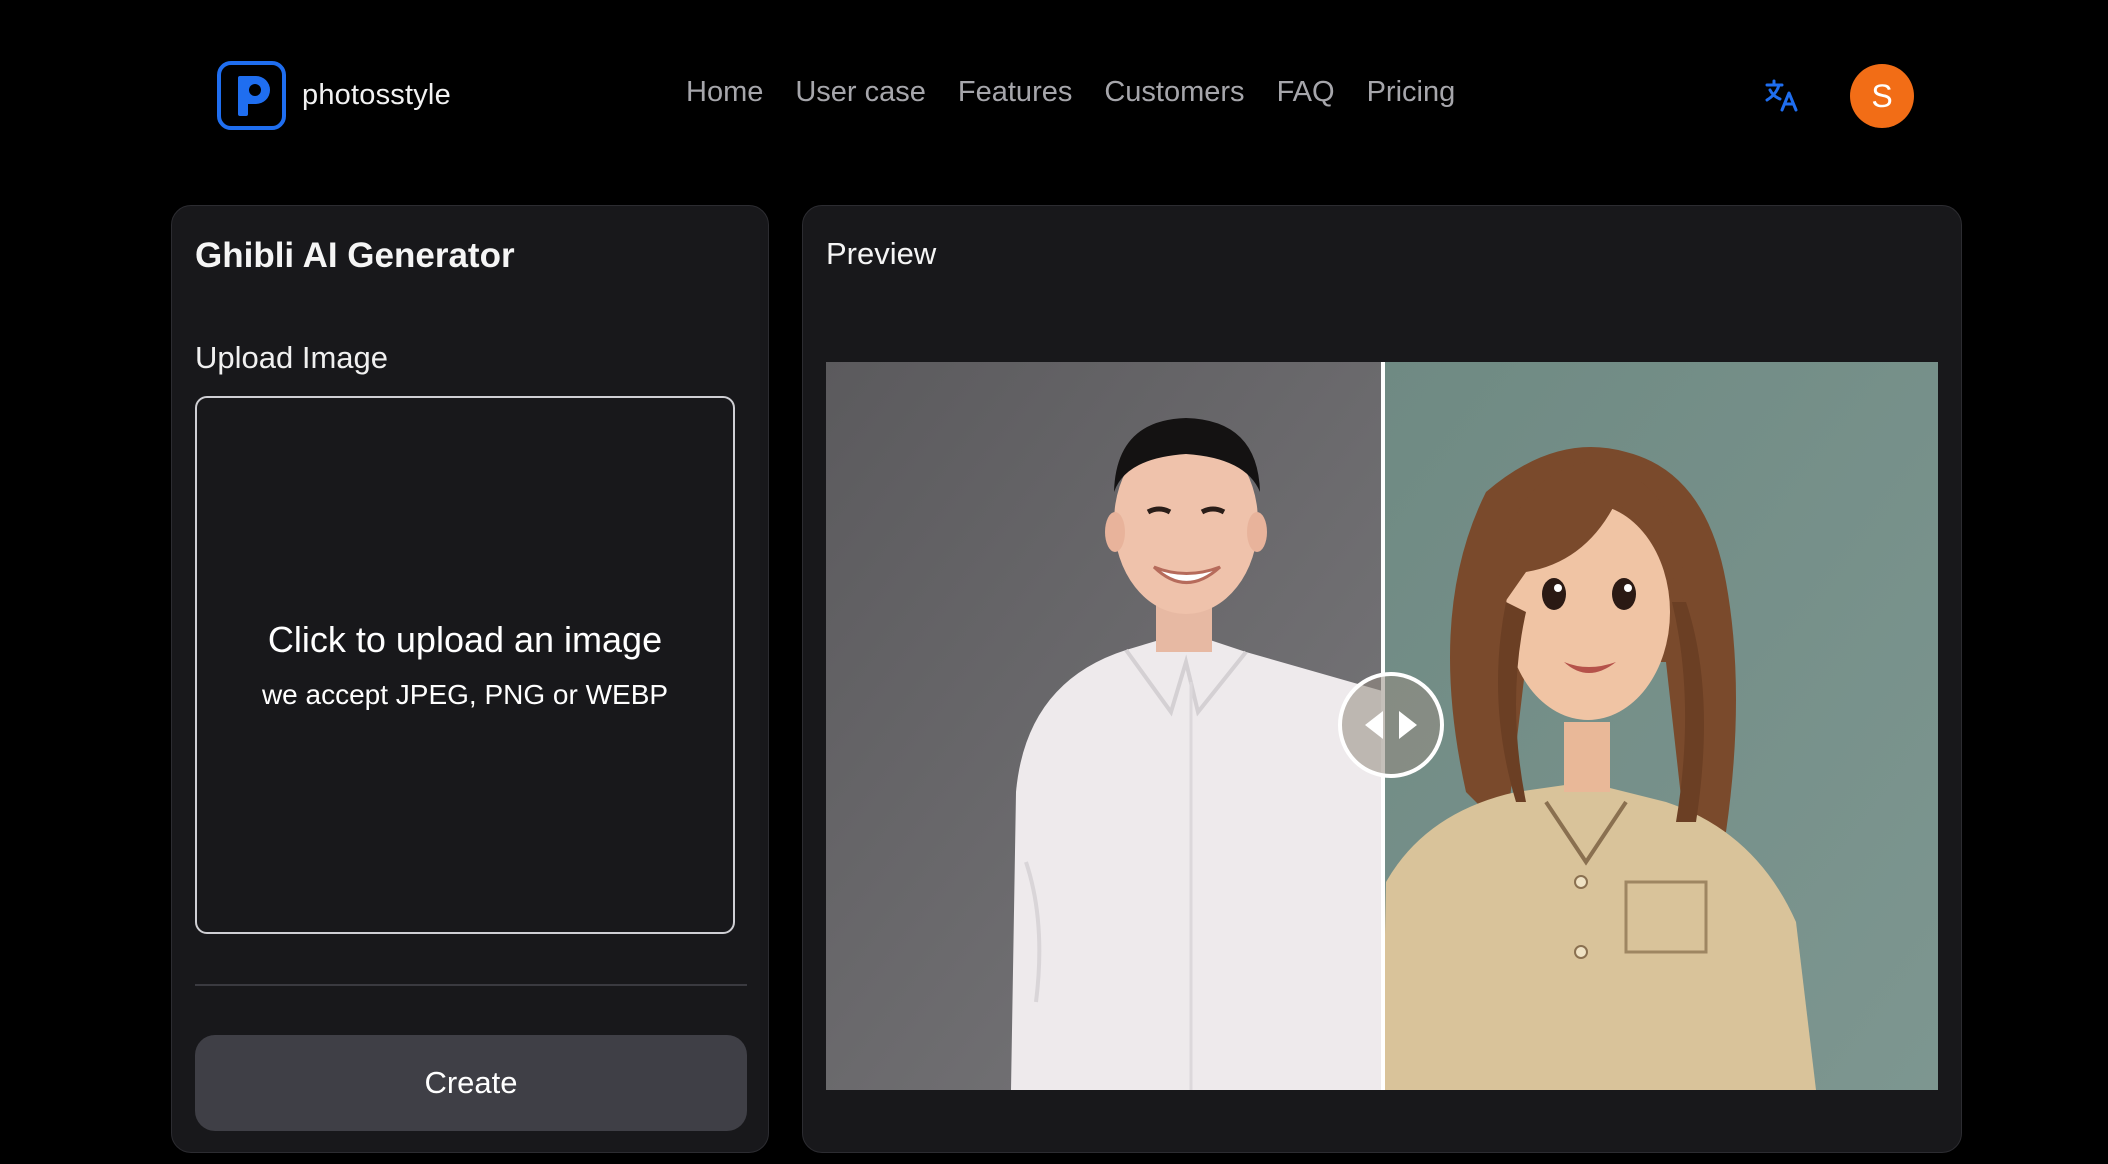 The image size is (2108, 1164). I want to click on preview-title: Preview, so click(881, 253).